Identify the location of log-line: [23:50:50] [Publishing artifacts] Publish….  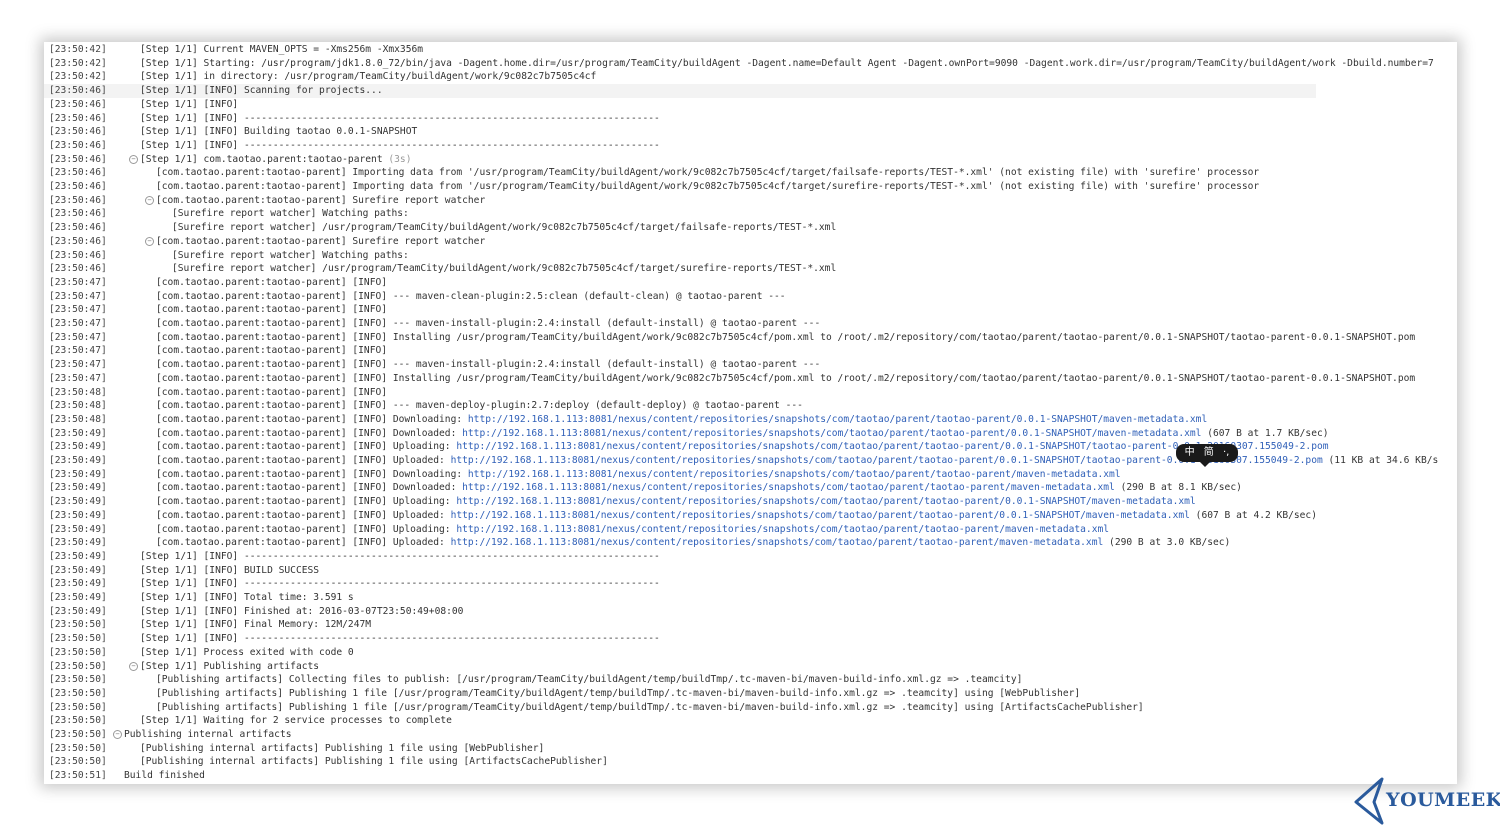
(750, 694).